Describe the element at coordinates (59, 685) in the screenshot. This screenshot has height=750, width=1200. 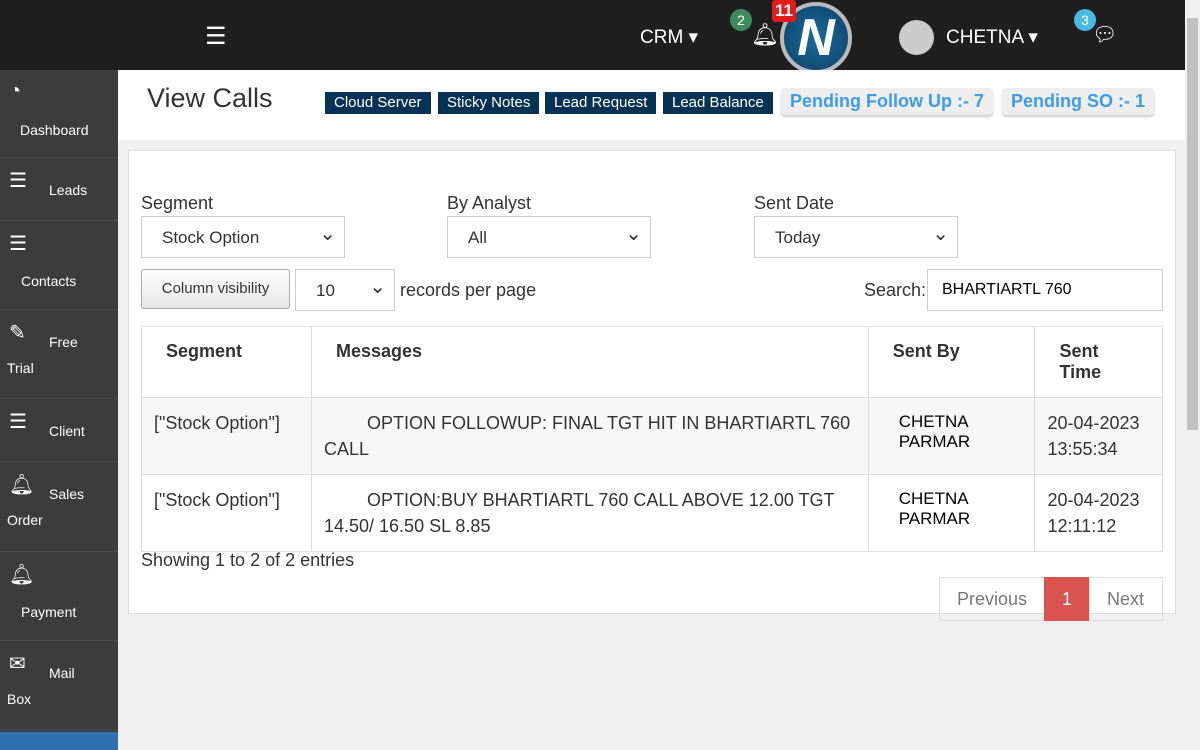
I see `sidebar-item: ✉ Mail Box` at that location.